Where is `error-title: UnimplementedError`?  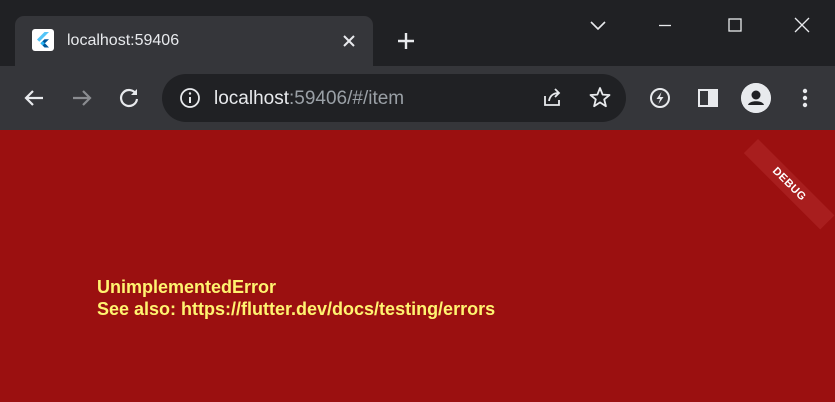 error-title: UnimplementedError is located at coordinates (187, 287).